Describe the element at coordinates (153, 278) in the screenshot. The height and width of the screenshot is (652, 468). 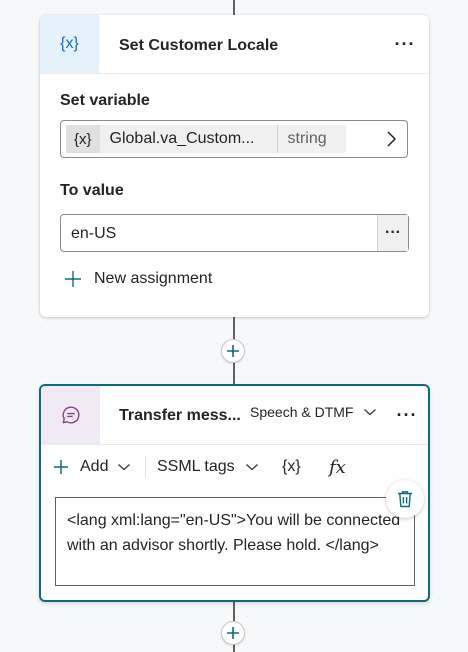
I see `new-assignment-label: New assignment` at that location.